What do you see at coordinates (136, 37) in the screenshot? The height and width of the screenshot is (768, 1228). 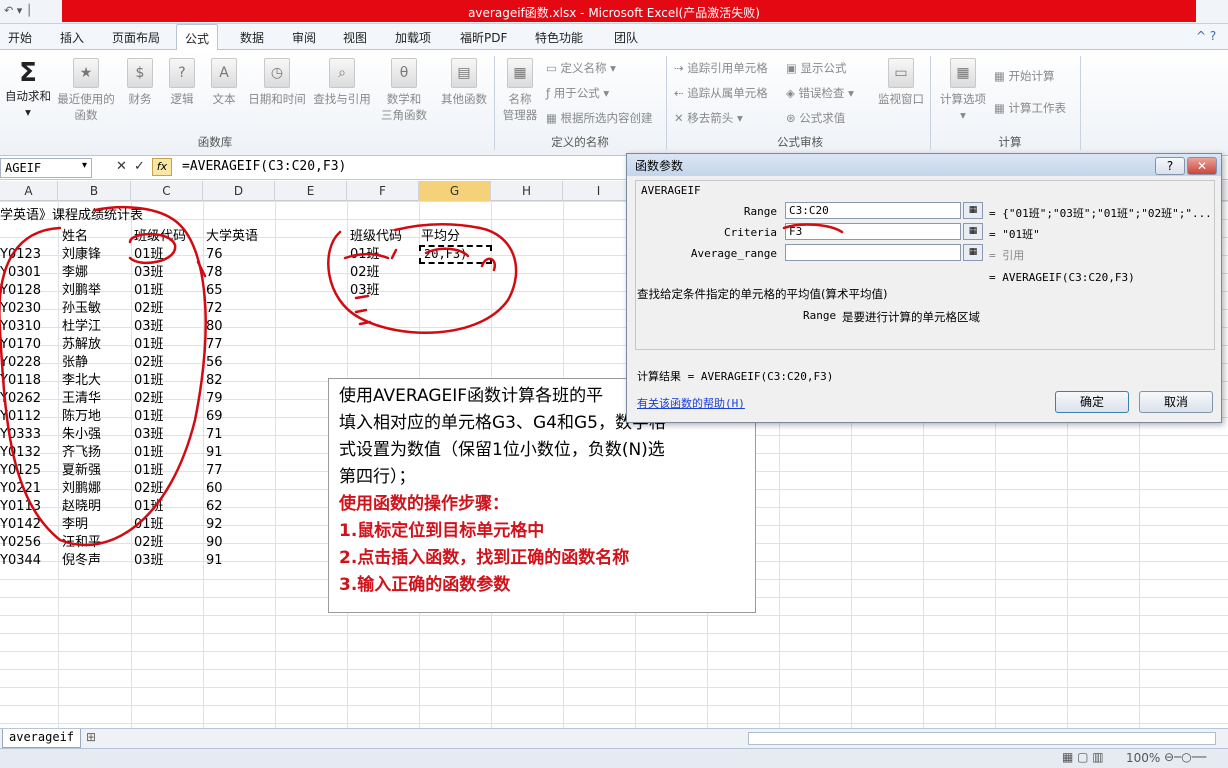 I see `tab-page-layout: 页面布局` at bounding box center [136, 37].